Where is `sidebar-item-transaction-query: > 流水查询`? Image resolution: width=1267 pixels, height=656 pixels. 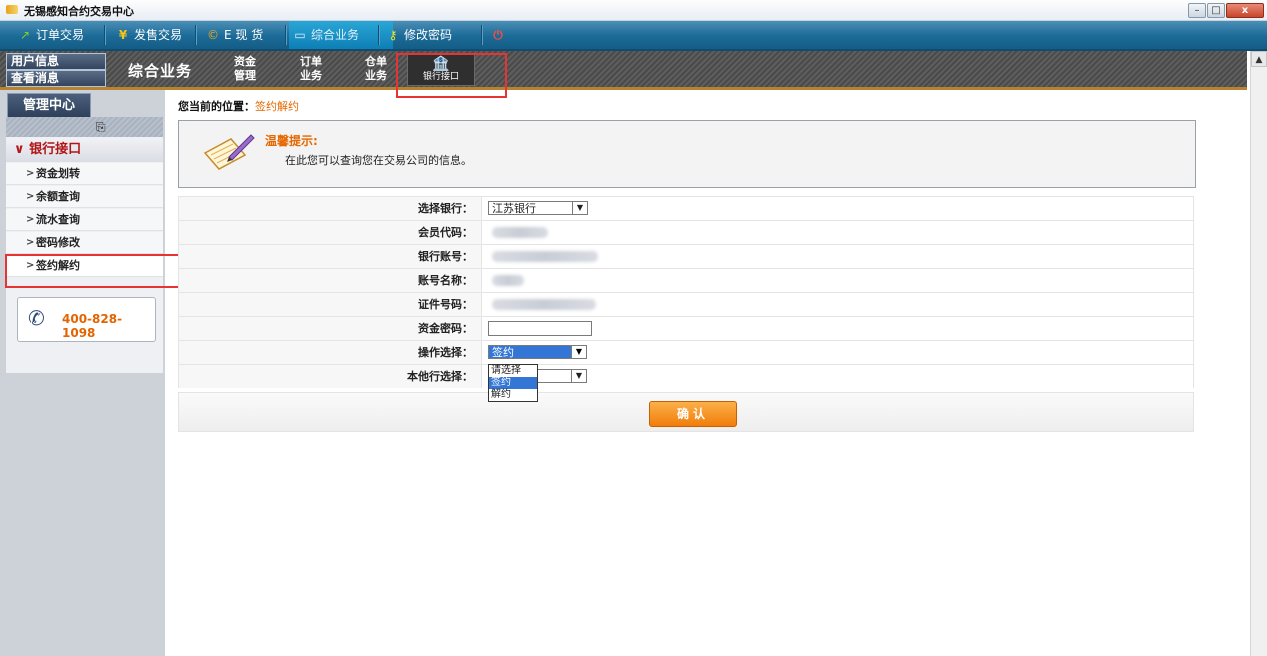 sidebar-item-transaction-query: > 流水查询 is located at coordinates (84, 220).